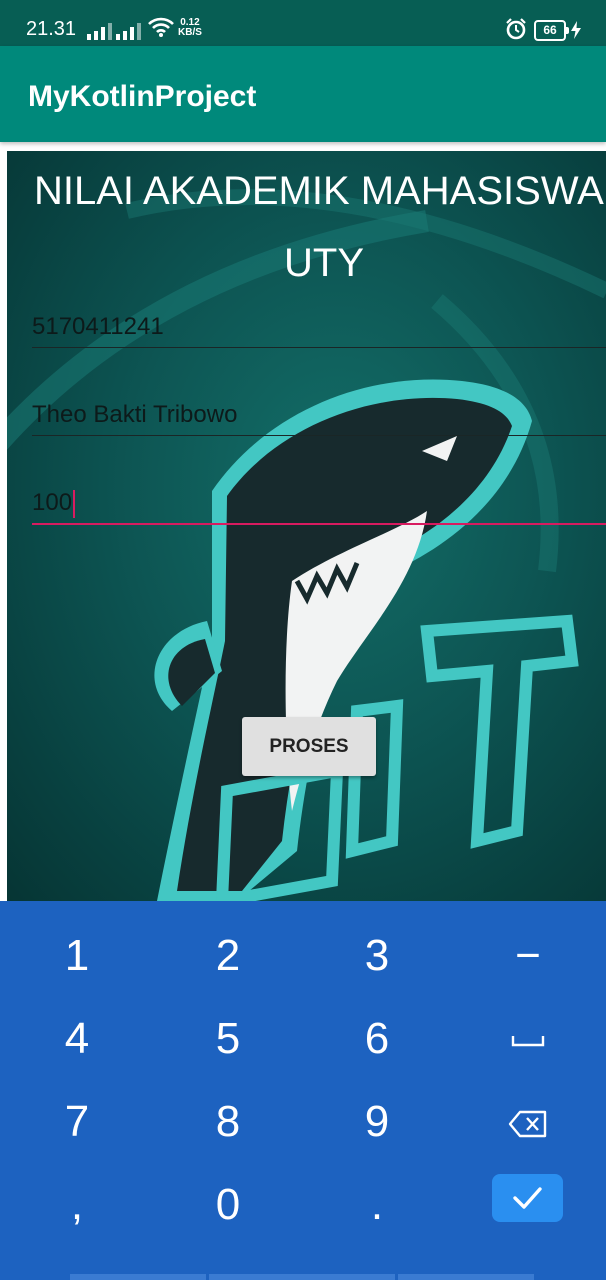 This screenshot has height=1280, width=606. Describe the element at coordinates (77, 1039) in the screenshot. I see `key-4: 4` at that location.